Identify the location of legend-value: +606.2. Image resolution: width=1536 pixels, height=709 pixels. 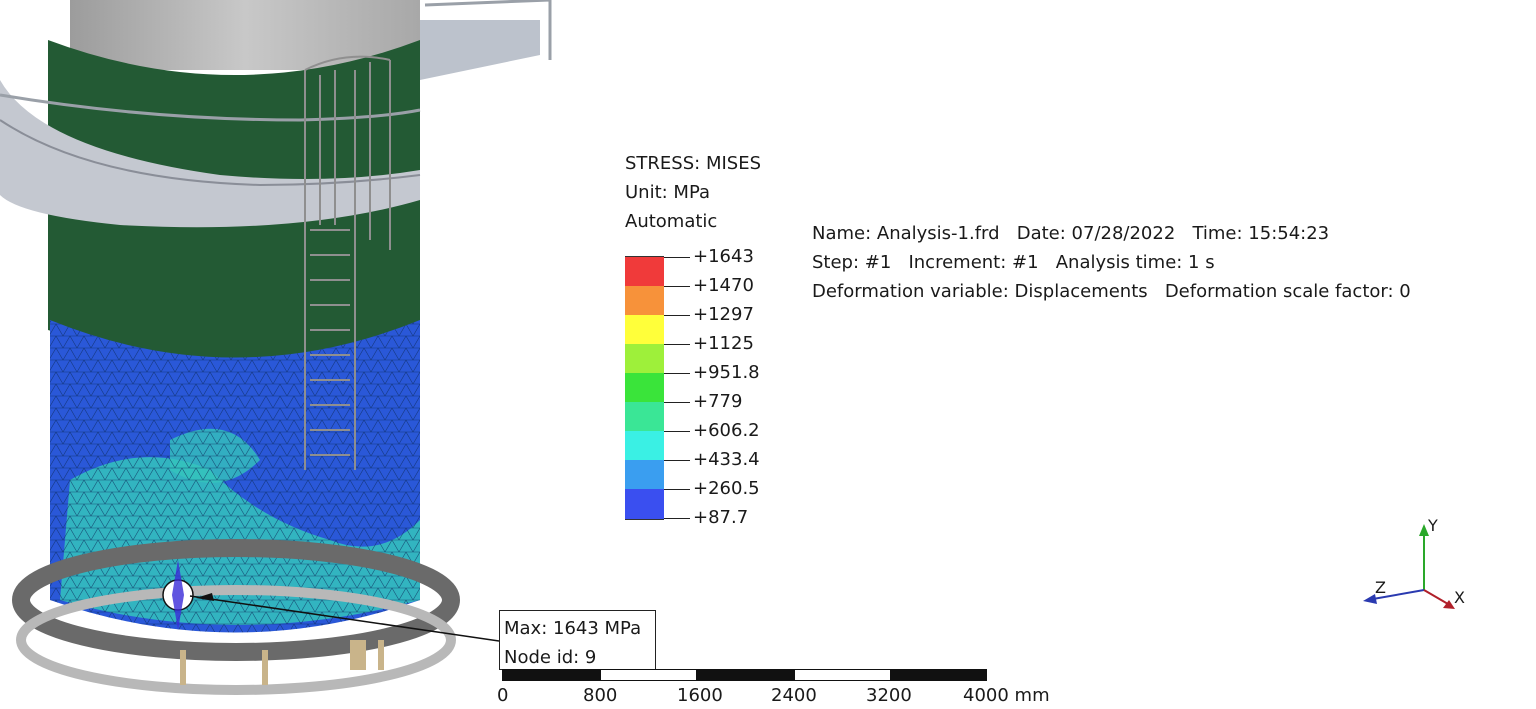
(726, 430).